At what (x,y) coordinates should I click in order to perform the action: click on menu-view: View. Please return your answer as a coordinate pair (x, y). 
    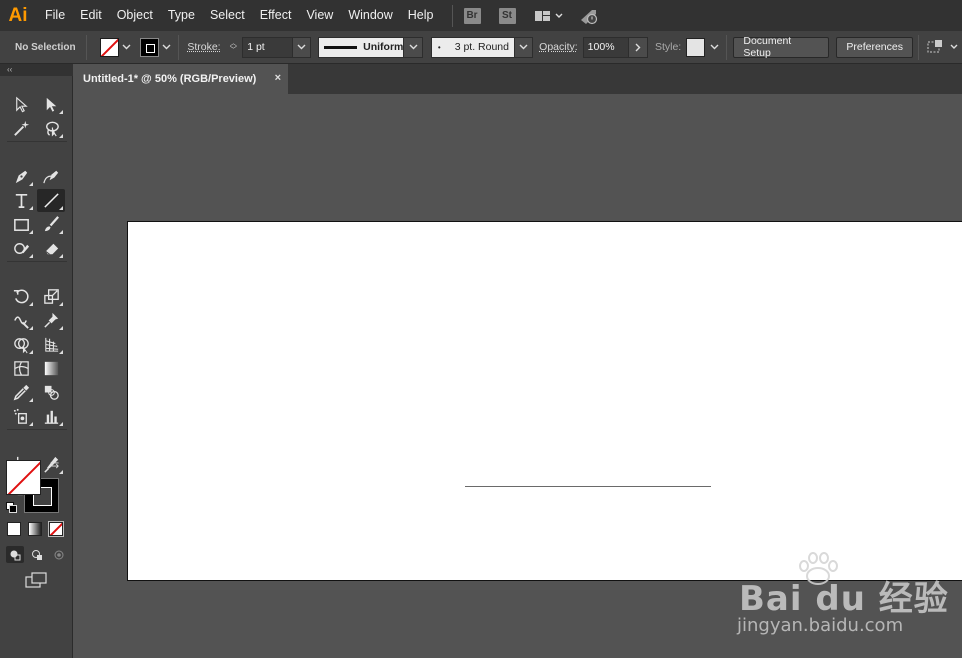
    Looking at the image, I should click on (319, 15).